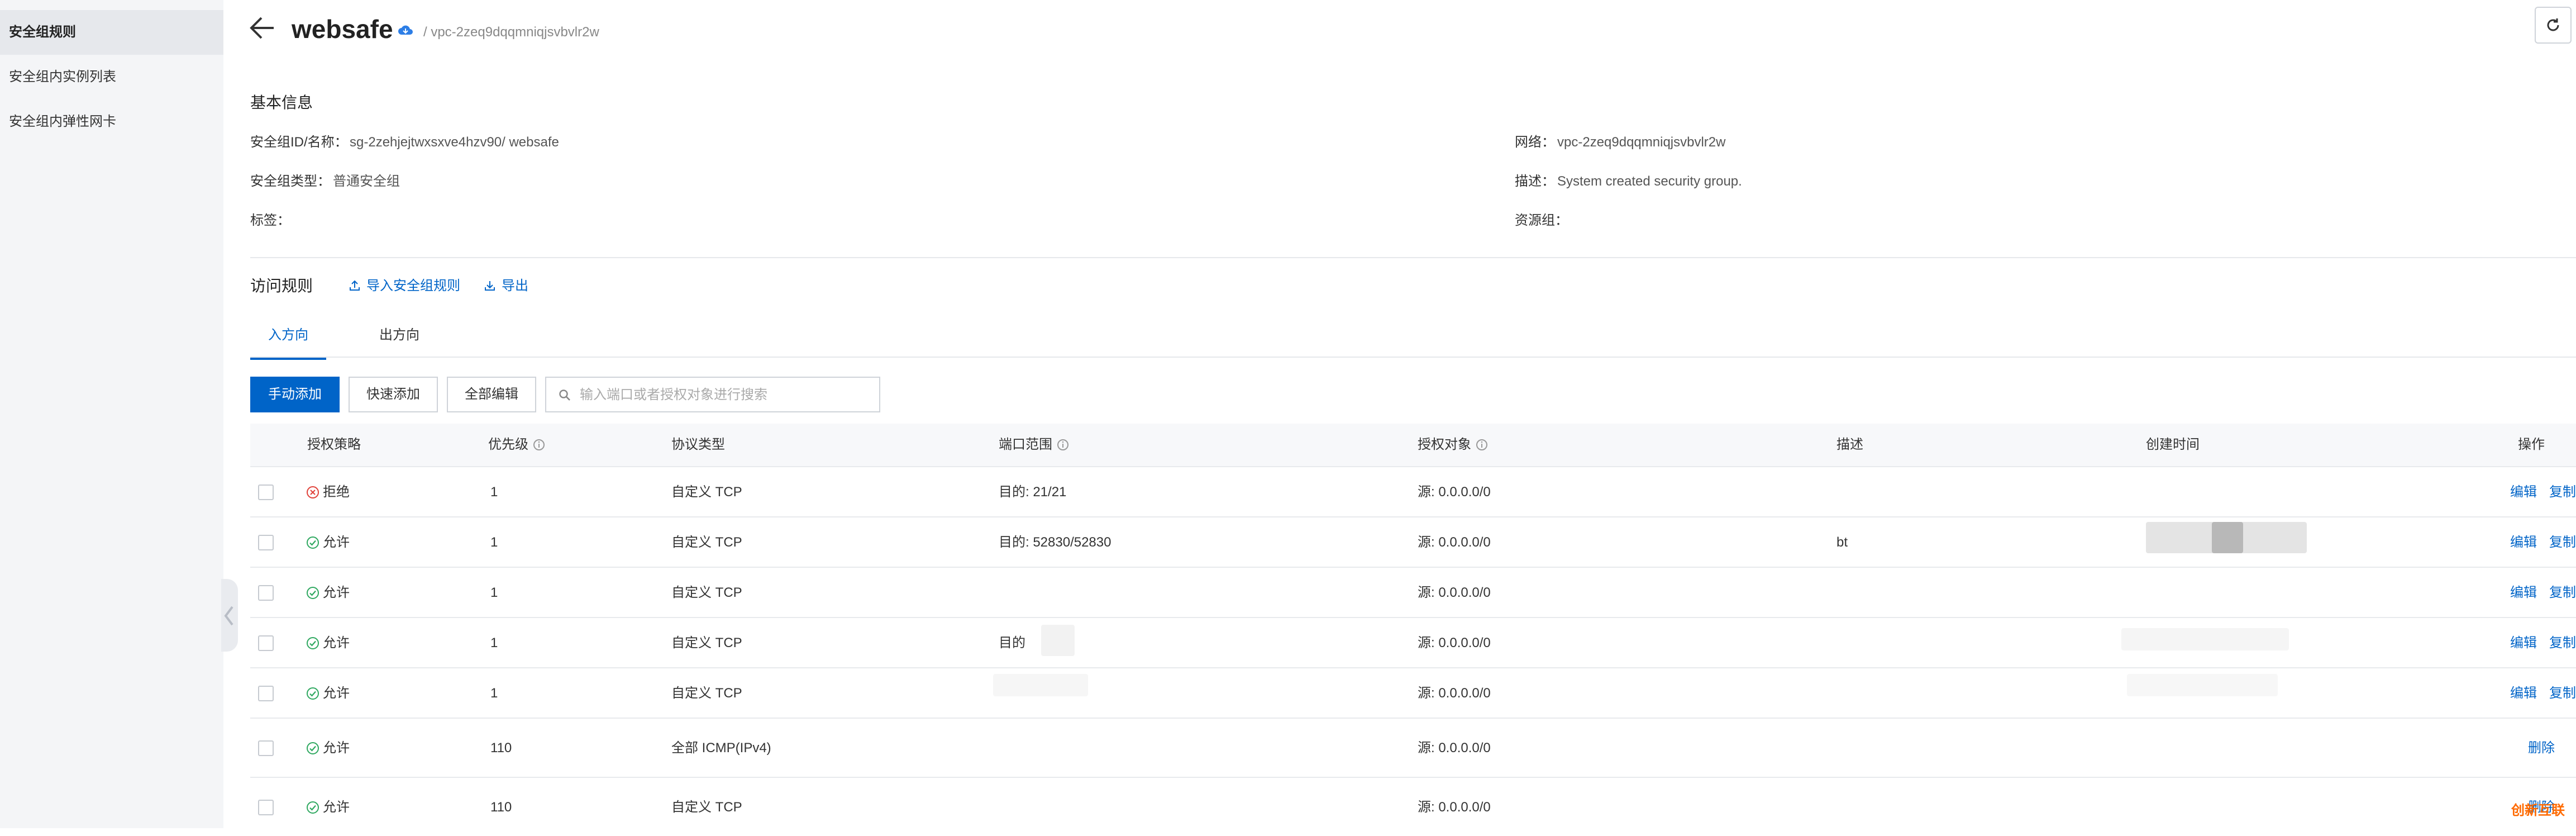 This screenshot has width=2576, height=836. Describe the element at coordinates (230, 615) in the screenshot. I see `sidebar-collapse-handle` at that location.